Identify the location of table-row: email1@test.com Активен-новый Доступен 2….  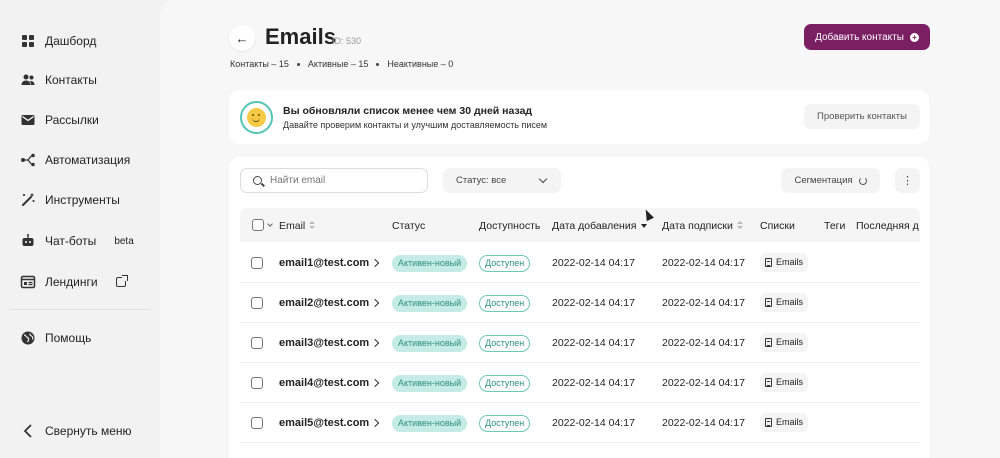
(580, 263).